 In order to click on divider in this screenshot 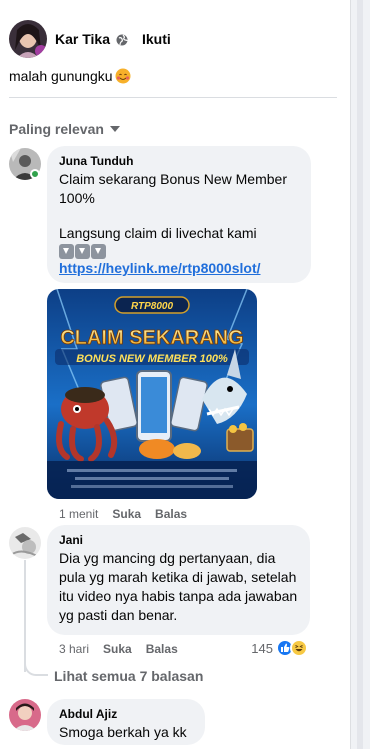, I will do `click(173, 97)`.